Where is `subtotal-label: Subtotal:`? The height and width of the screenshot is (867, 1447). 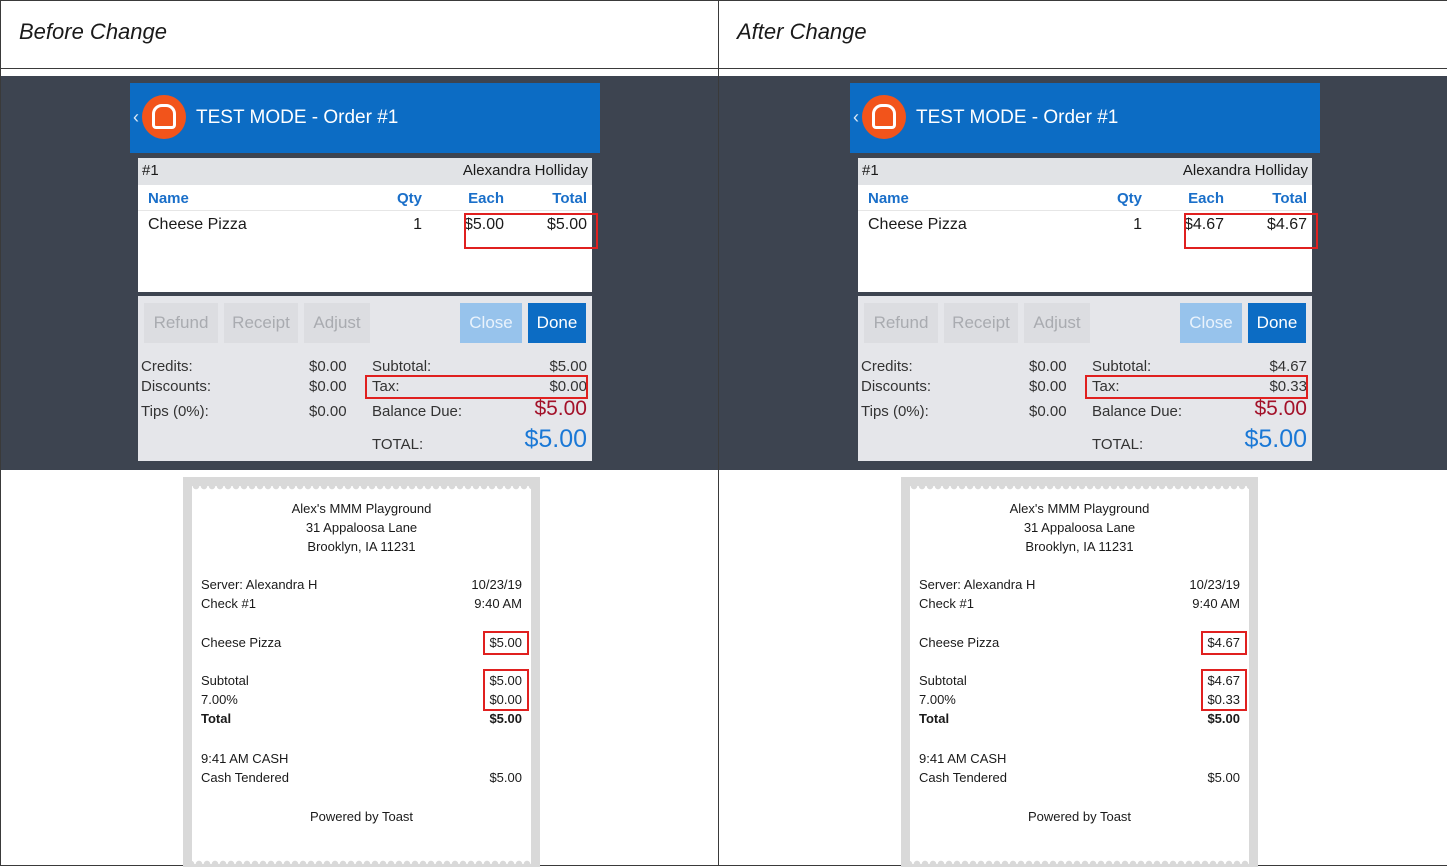 subtotal-label: Subtotal: is located at coordinates (401, 366).